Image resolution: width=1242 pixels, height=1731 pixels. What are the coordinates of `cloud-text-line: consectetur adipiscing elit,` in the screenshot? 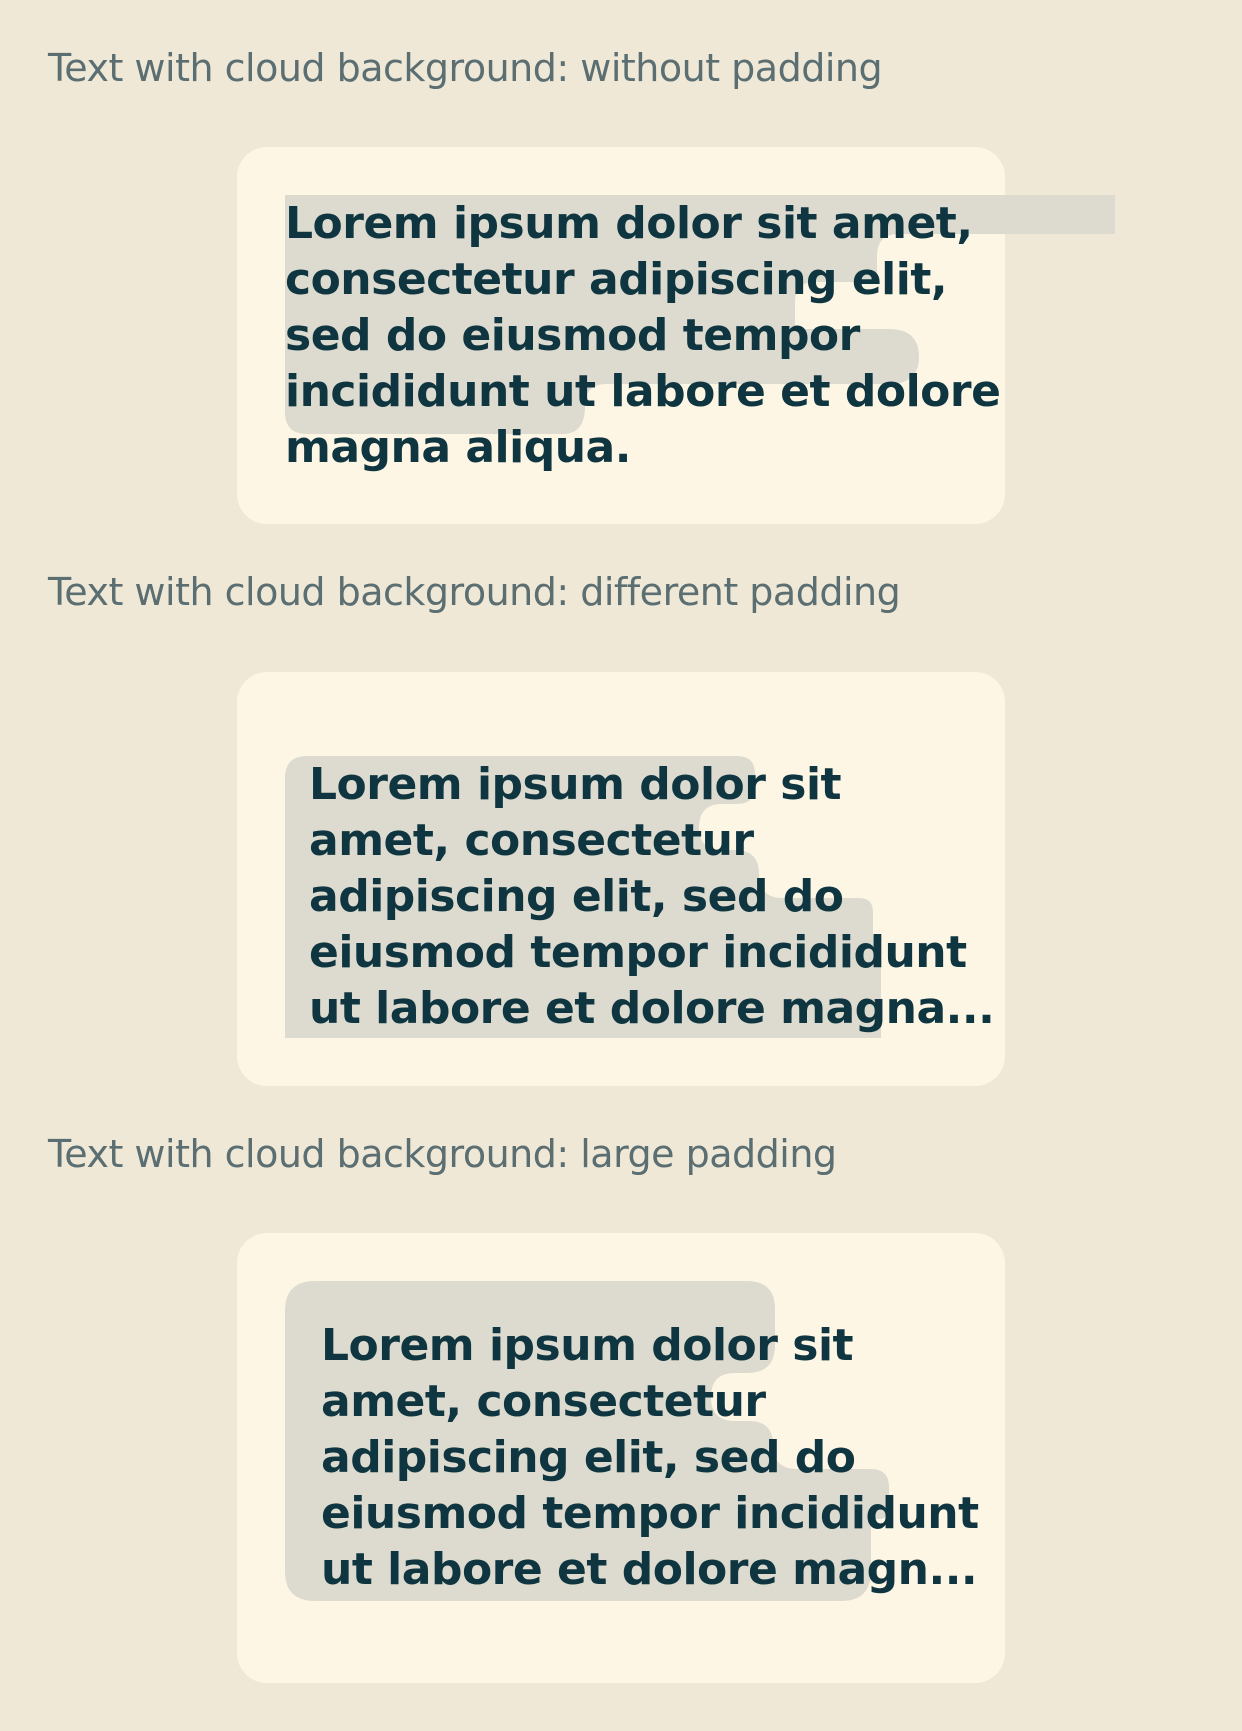 It's located at (616, 279).